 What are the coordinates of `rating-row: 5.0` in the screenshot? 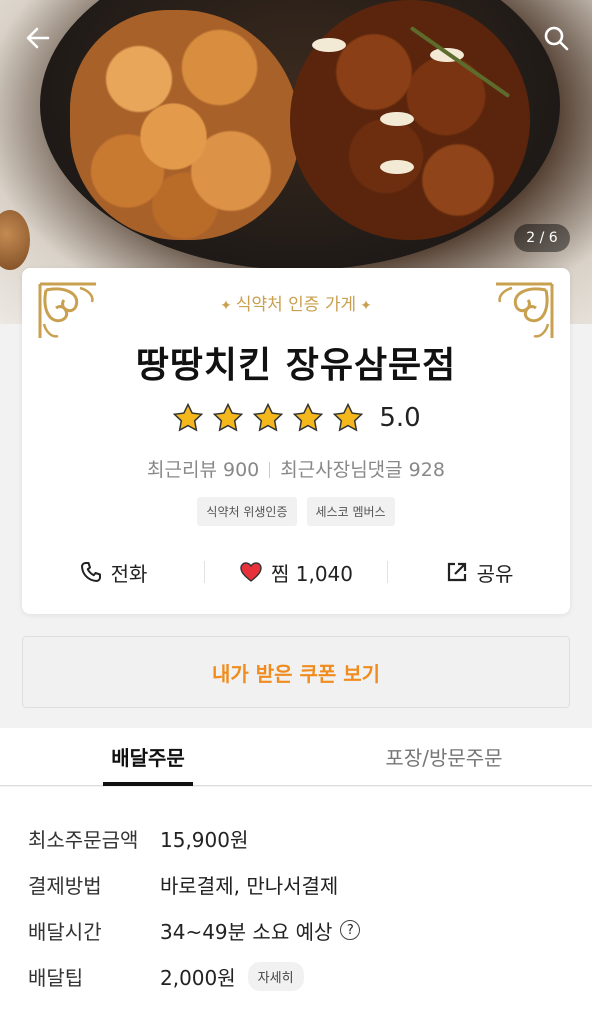 It's located at (296, 418).